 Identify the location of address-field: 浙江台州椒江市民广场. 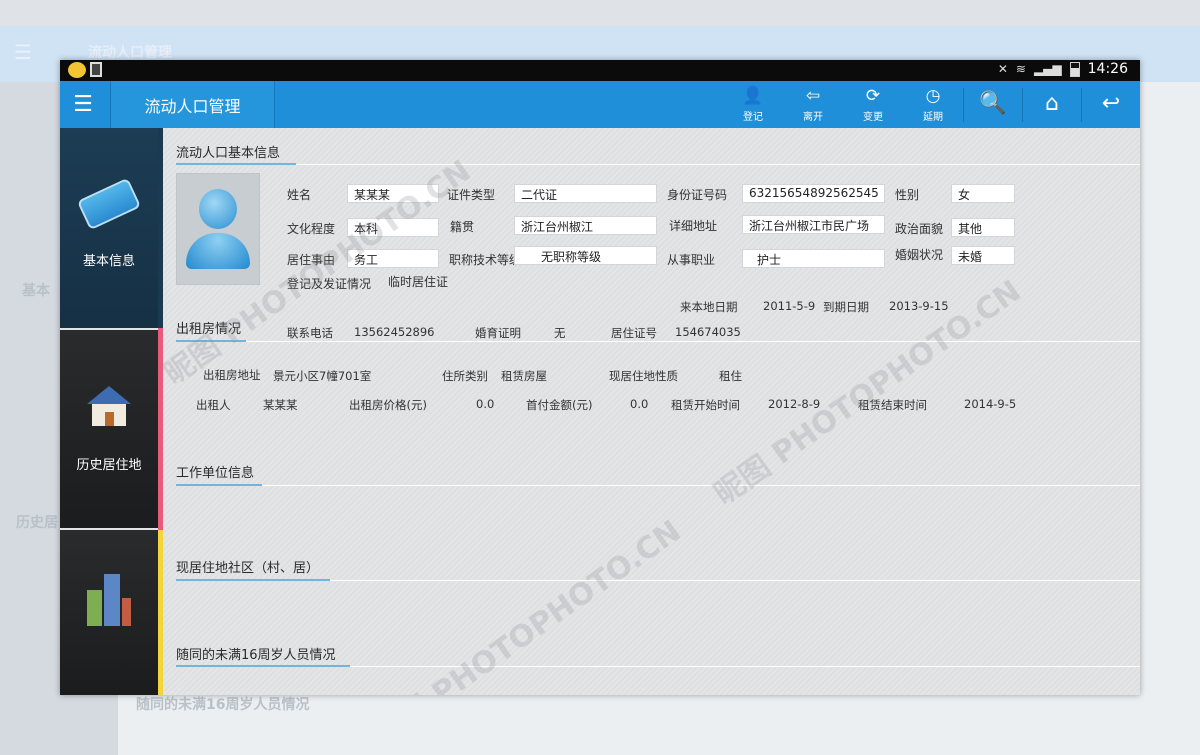
(813, 224).